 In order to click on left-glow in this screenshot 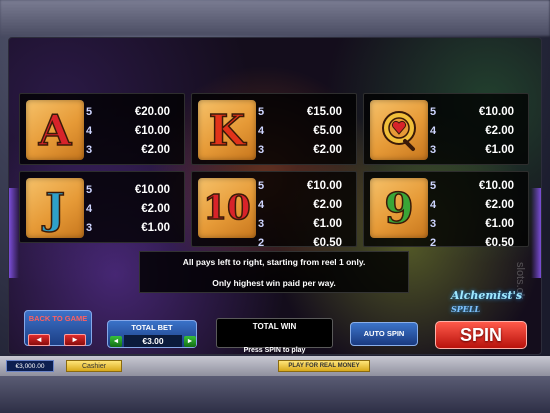, I will do `click(14, 233)`.